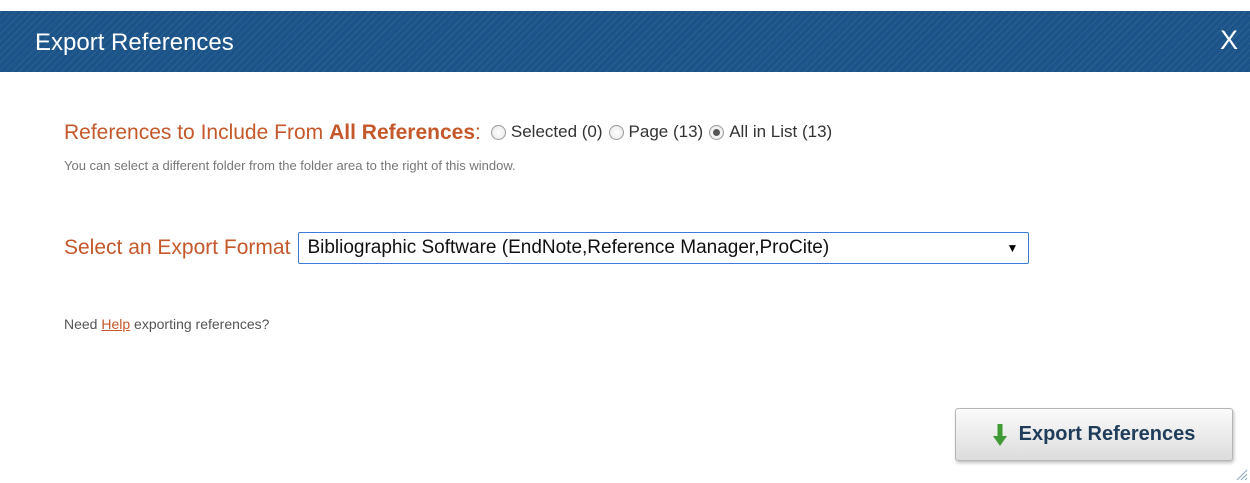 The height and width of the screenshot is (483, 1250). Describe the element at coordinates (1241, 474) in the screenshot. I see `resize-grip-icon` at that location.